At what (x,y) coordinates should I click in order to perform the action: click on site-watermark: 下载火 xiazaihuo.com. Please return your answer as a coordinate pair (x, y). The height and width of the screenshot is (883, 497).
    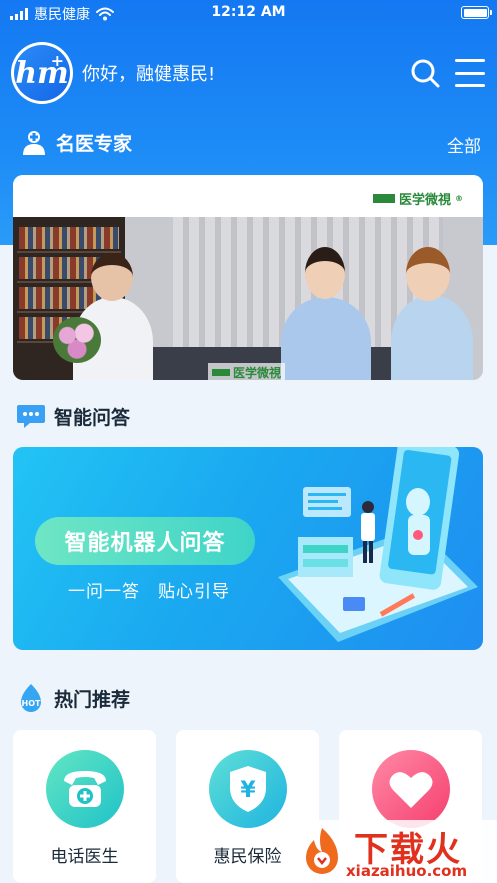
    Looking at the image, I should click on (393, 851).